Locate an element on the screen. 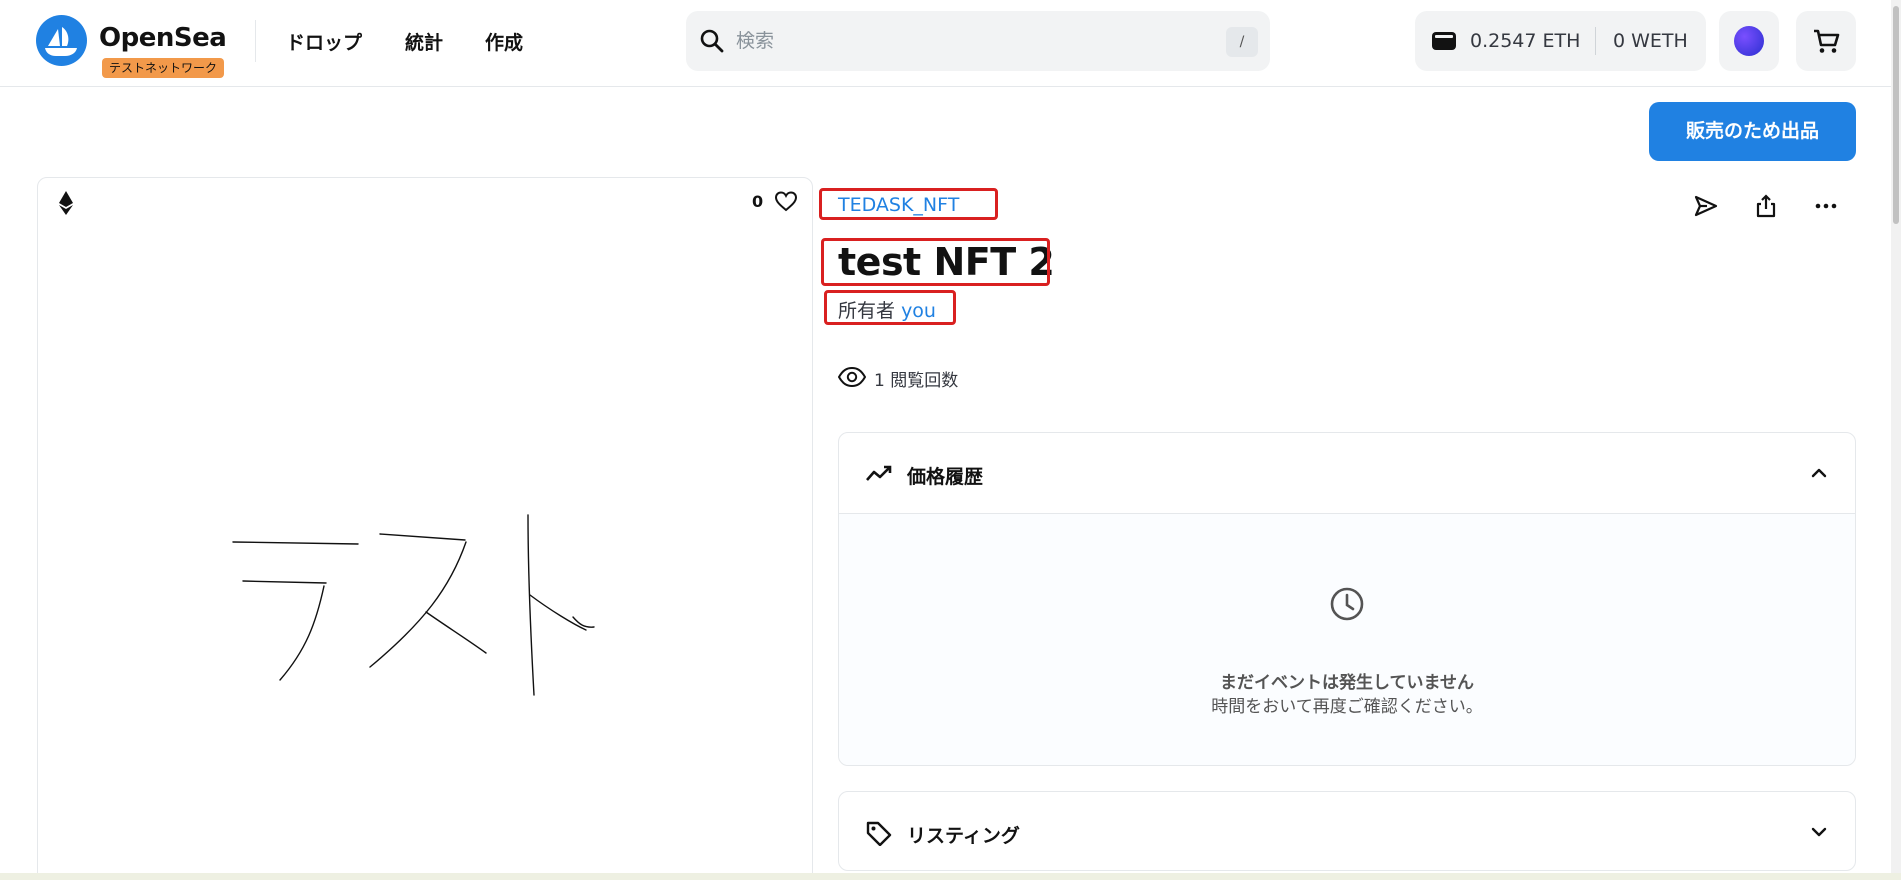 Image resolution: width=1901 pixels, height=880 pixels. nft-artwork is located at coordinates (413, 605).